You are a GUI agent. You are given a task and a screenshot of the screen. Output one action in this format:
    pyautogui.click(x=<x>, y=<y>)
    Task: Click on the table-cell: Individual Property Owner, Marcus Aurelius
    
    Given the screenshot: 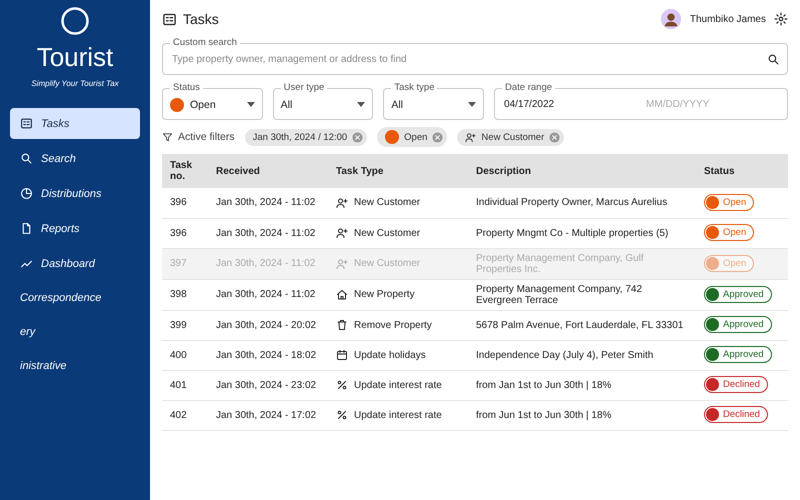 What is the action you would take?
    pyautogui.click(x=582, y=203)
    